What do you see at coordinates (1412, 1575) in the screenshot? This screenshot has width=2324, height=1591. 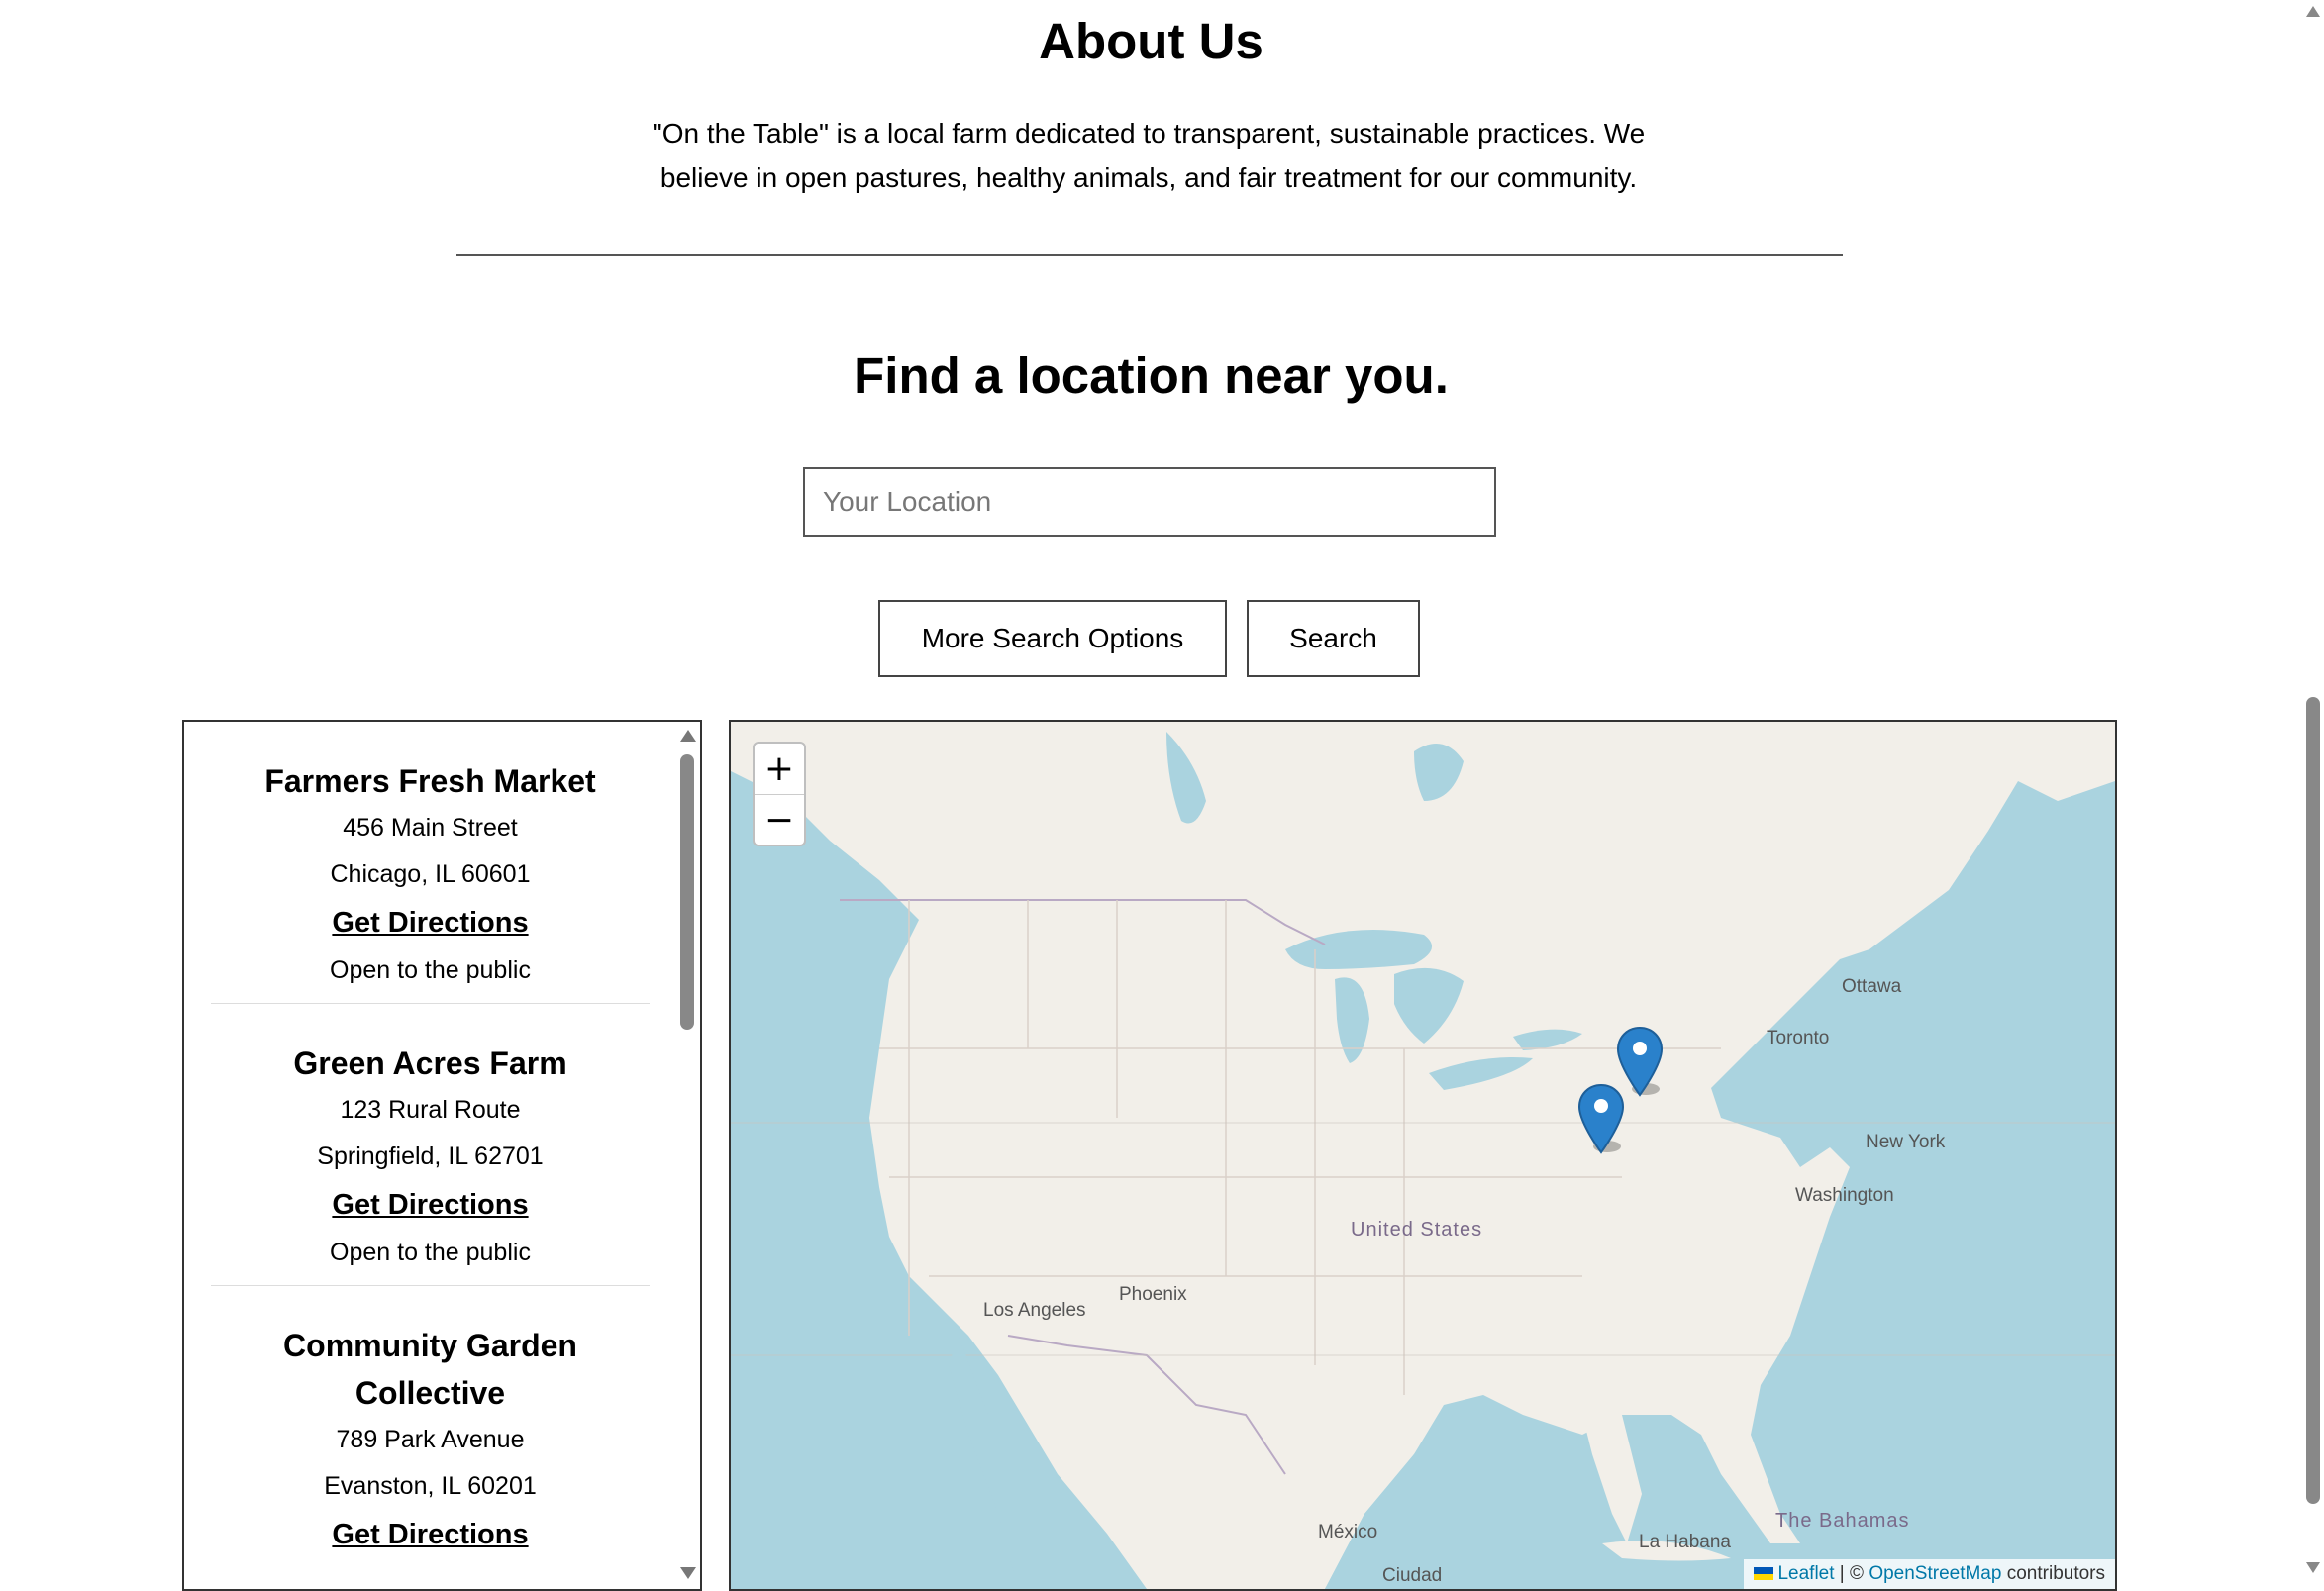 I see `map-label-ciudad: Ciudad` at bounding box center [1412, 1575].